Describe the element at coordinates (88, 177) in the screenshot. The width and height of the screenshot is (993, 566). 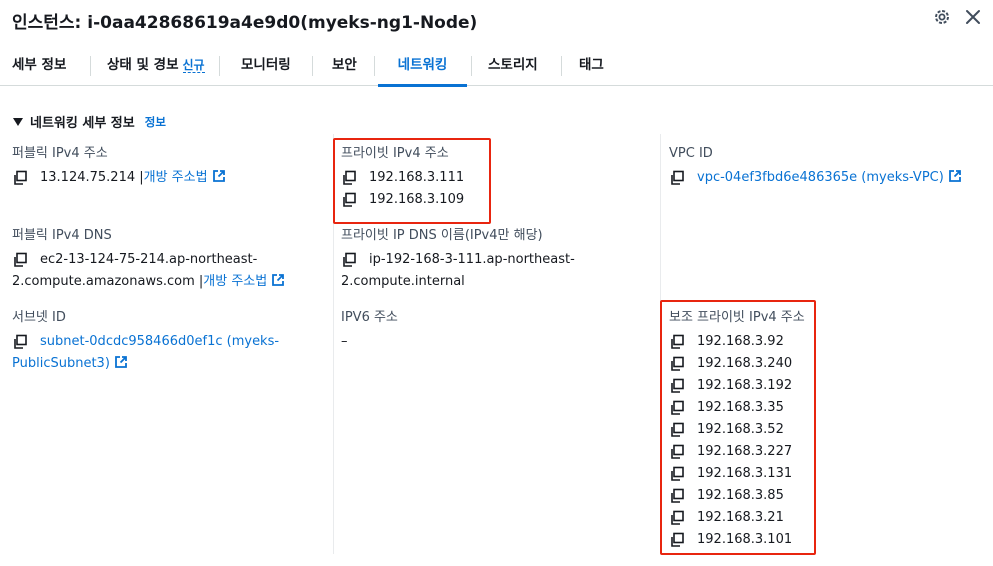
I see `public-ipv4-value: 13.124.75.214` at that location.